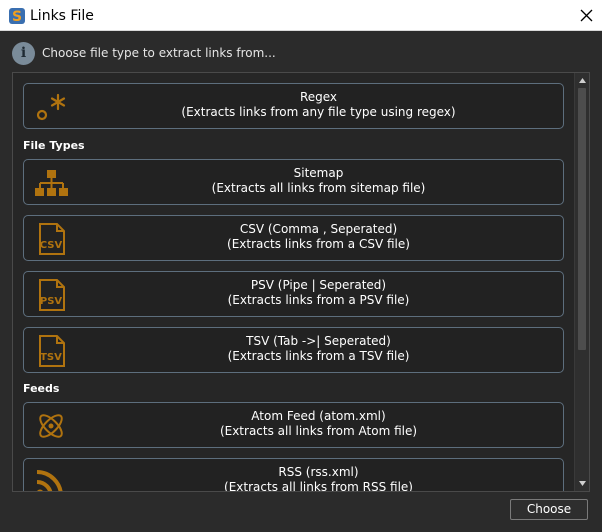 The height and width of the screenshot is (532, 602). What do you see at coordinates (52, 295) in the screenshot?
I see `psv-file-icon: PSV` at bounding box center [52, 295].